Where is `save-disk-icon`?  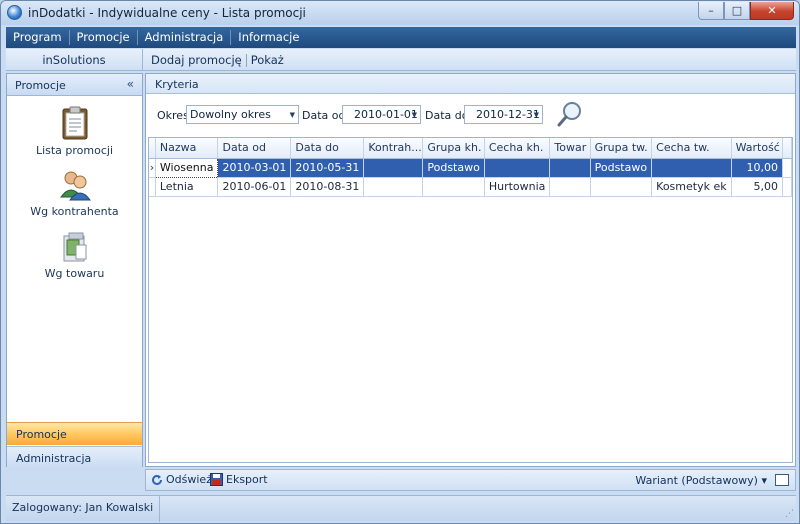
save-disk-icon is located at coordinates (216, 479).